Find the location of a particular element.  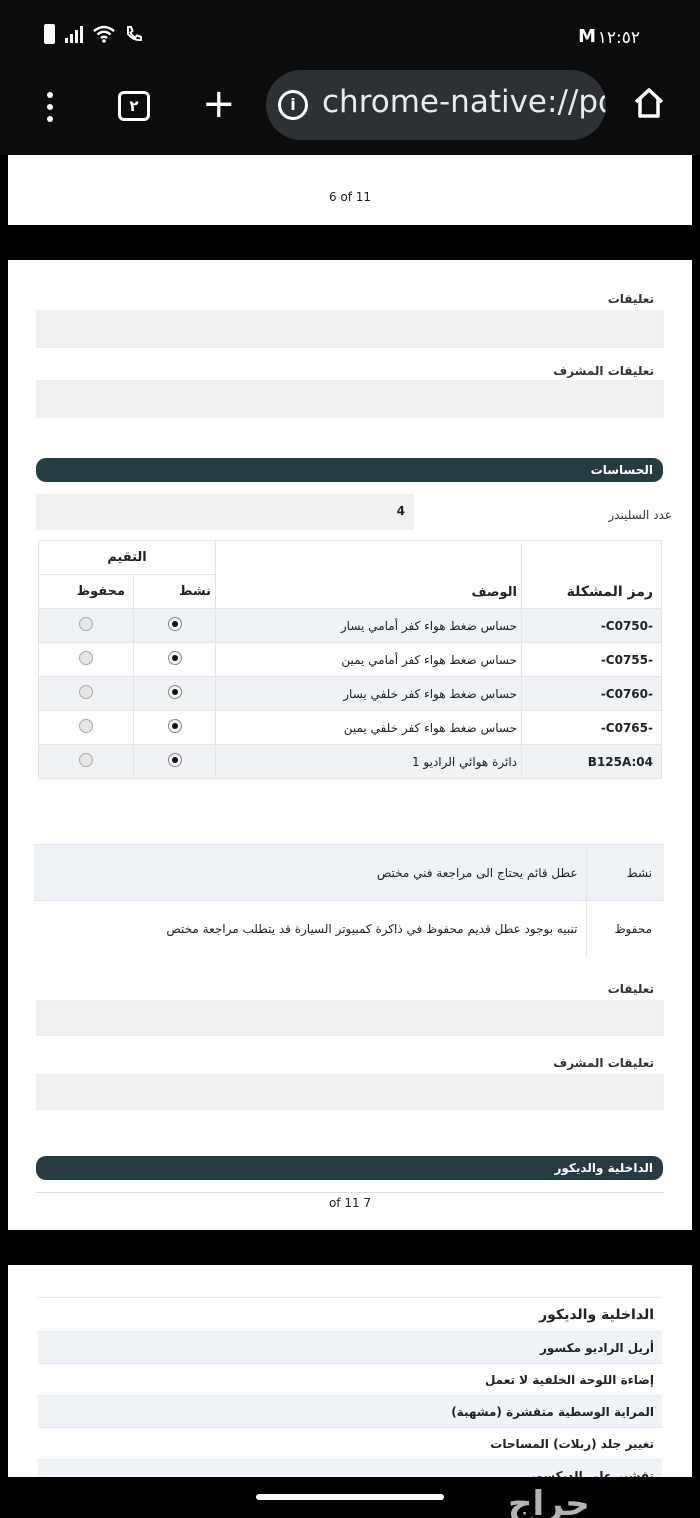

list-item: إضاءة اللوحة الخلفية لا تعمل is located at coordinates (350, 1379).